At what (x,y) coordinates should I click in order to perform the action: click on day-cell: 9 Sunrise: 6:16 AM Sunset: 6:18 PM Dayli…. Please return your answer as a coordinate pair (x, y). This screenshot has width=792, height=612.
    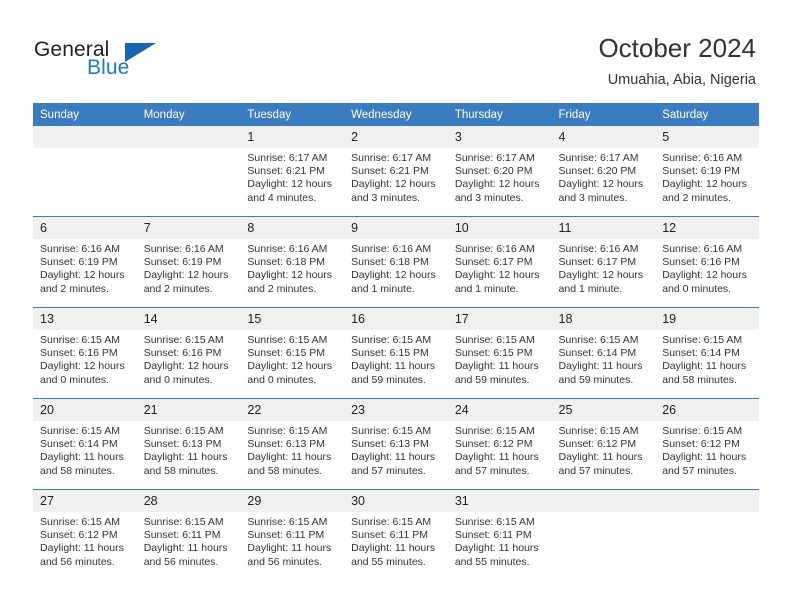
    Looking at the image, I should click on (396, 262).